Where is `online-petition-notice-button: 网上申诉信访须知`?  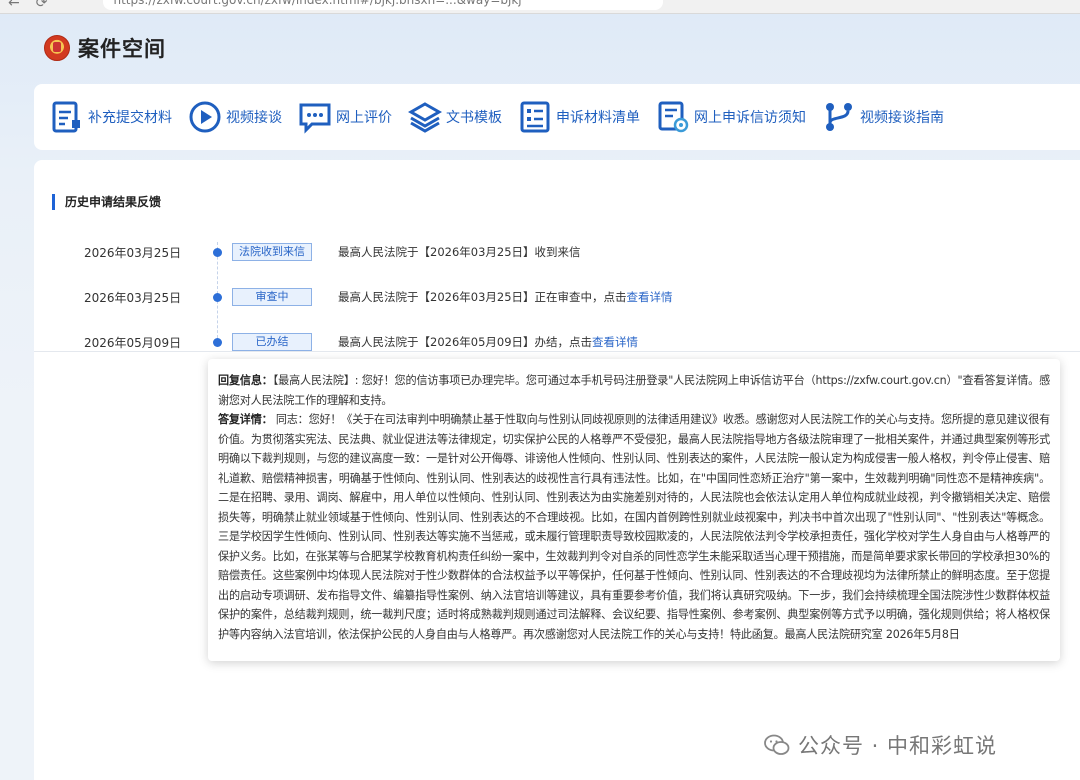
online-petition-notice-button: 网上申诉信访须知 is located at coordinates (731, 117).